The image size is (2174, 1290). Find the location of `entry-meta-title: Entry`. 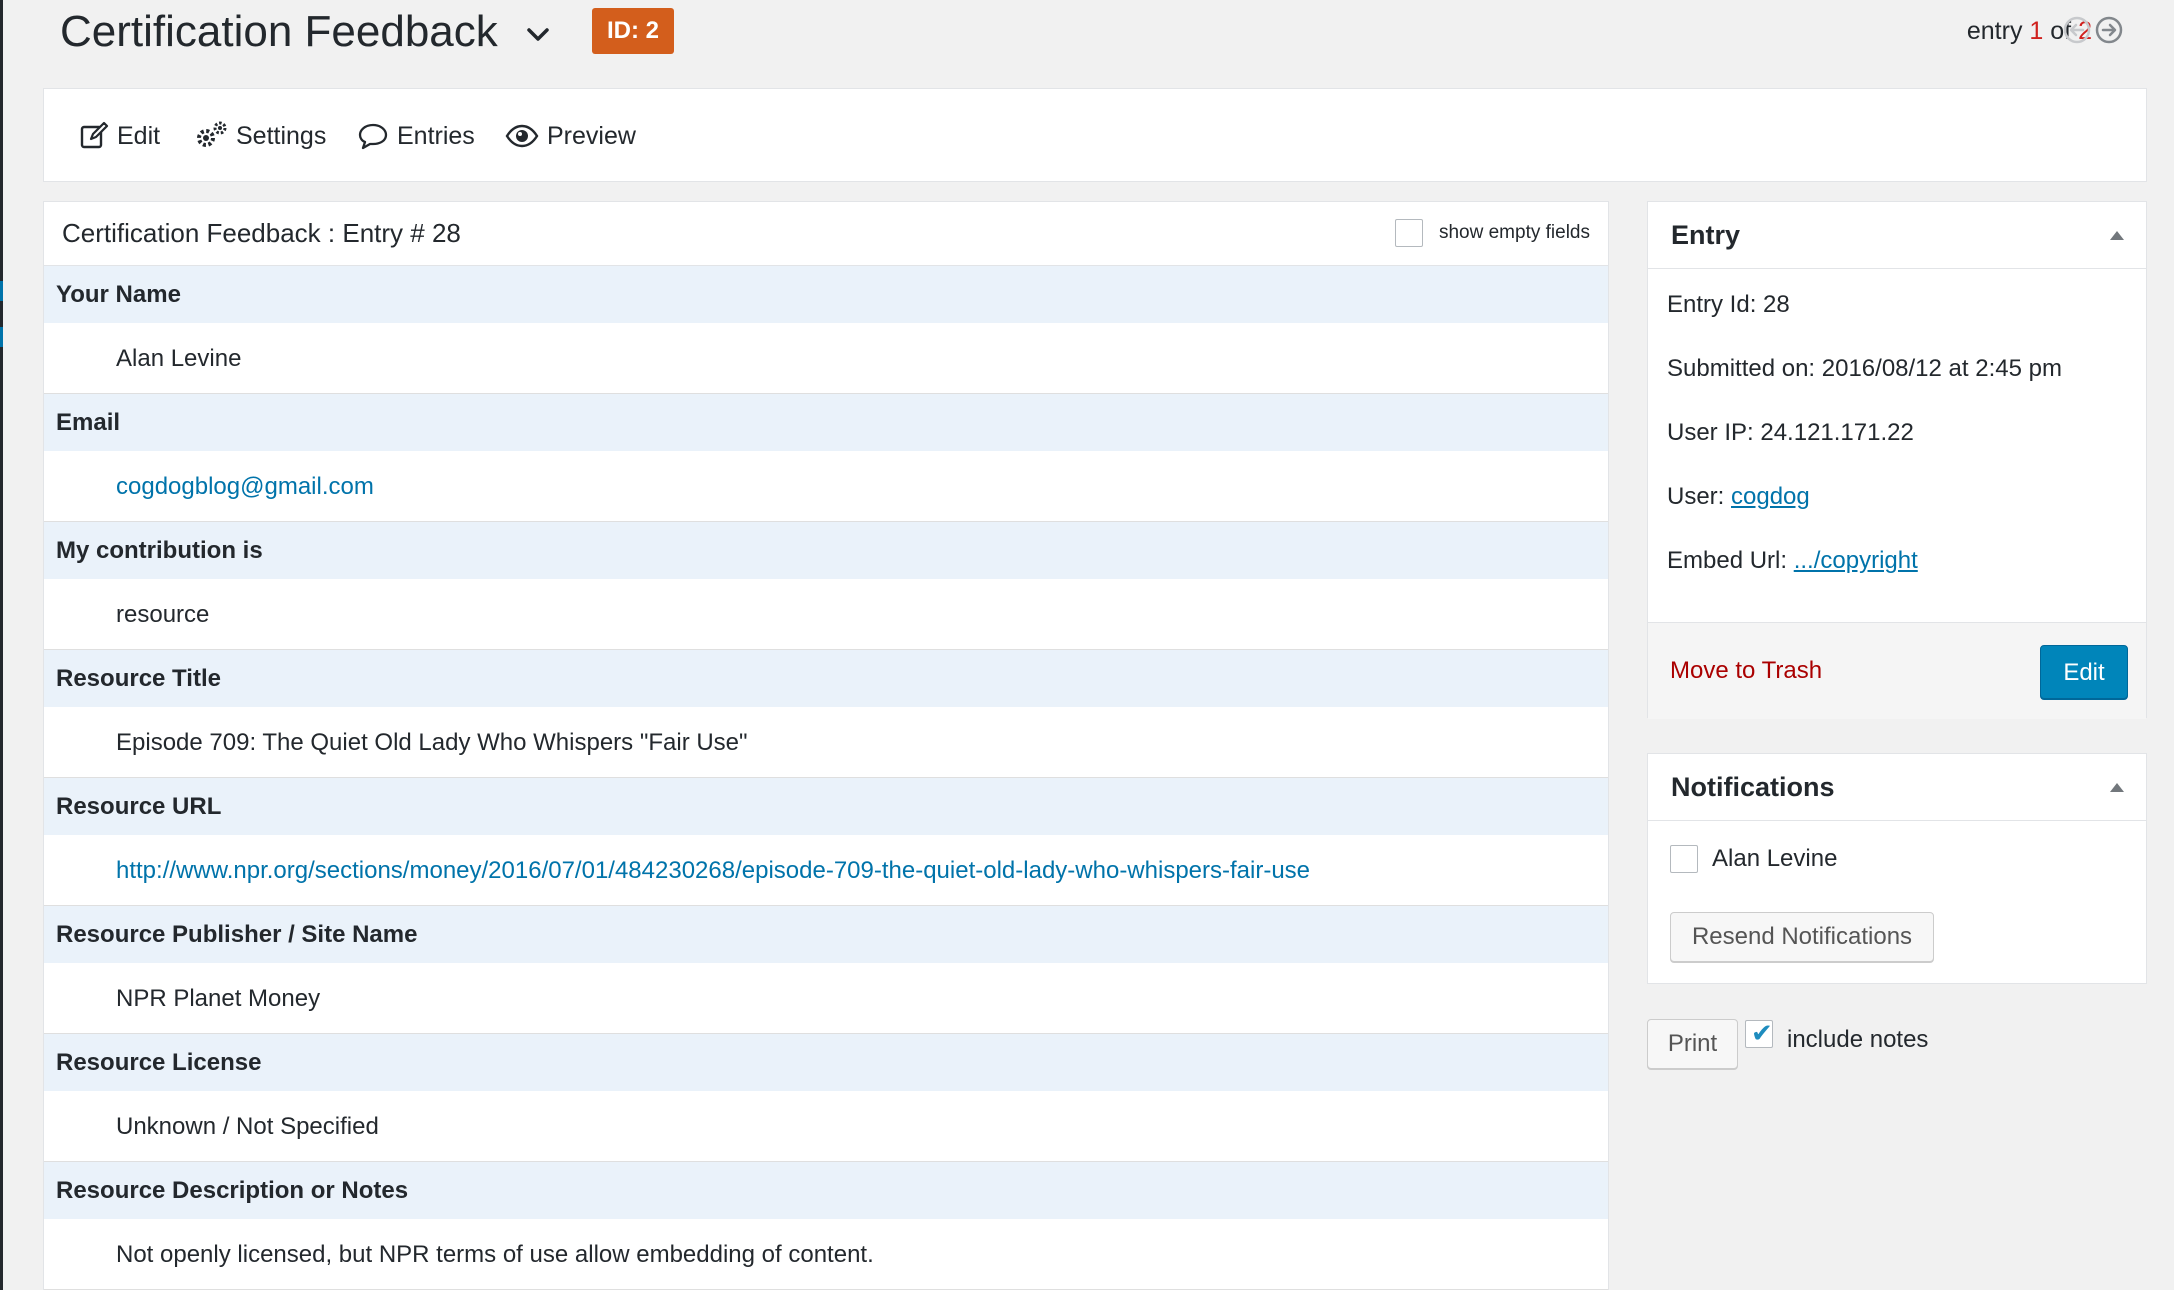

entry-meta-title: Entry is located at coordinates (1706, 235).